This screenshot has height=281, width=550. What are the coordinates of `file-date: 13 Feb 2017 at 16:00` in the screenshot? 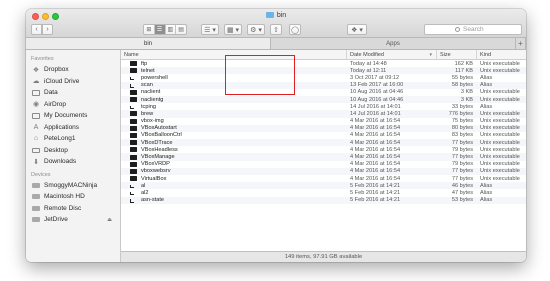 It's located at (377, 85).